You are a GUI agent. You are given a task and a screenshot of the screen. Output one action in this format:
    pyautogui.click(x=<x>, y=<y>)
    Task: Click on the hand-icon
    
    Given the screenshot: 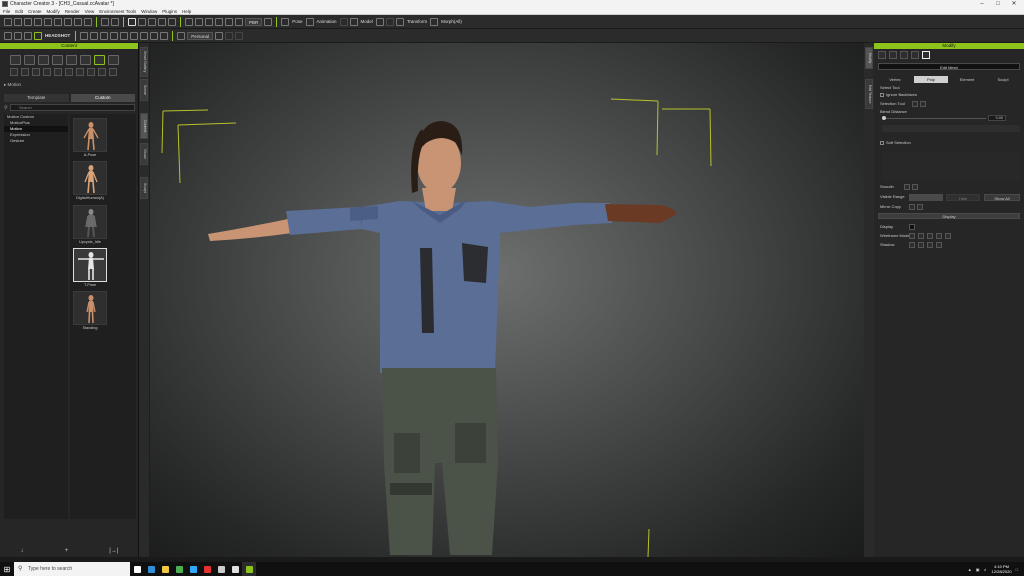 What is the action you would take?
    pyautogui.click(x=18, y=35)
    